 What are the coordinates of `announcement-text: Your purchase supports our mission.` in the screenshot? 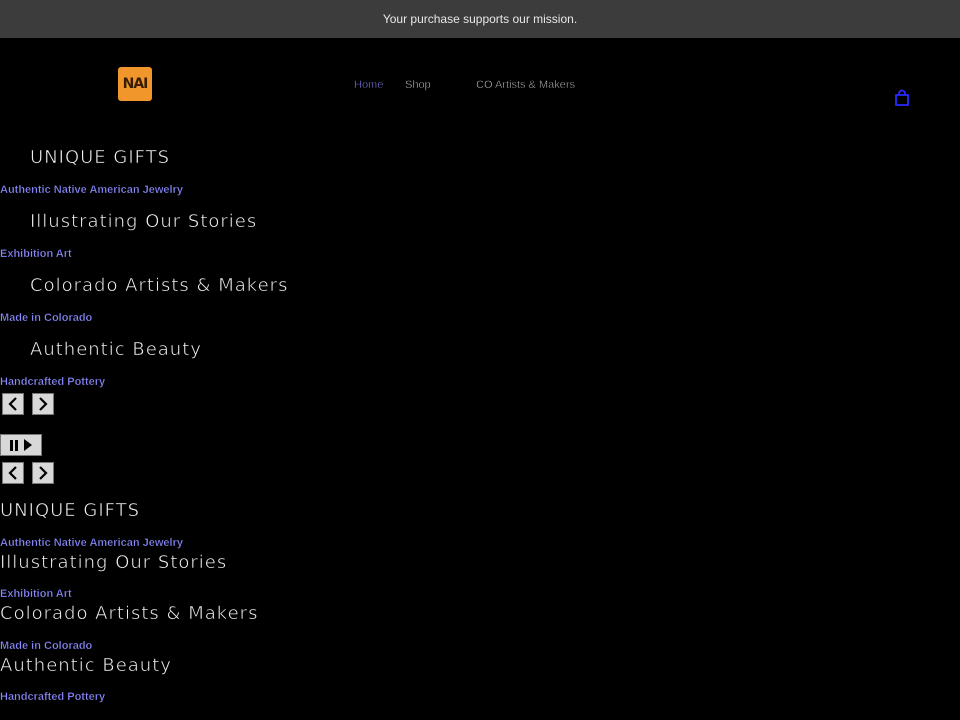 It's located at (480, 19).